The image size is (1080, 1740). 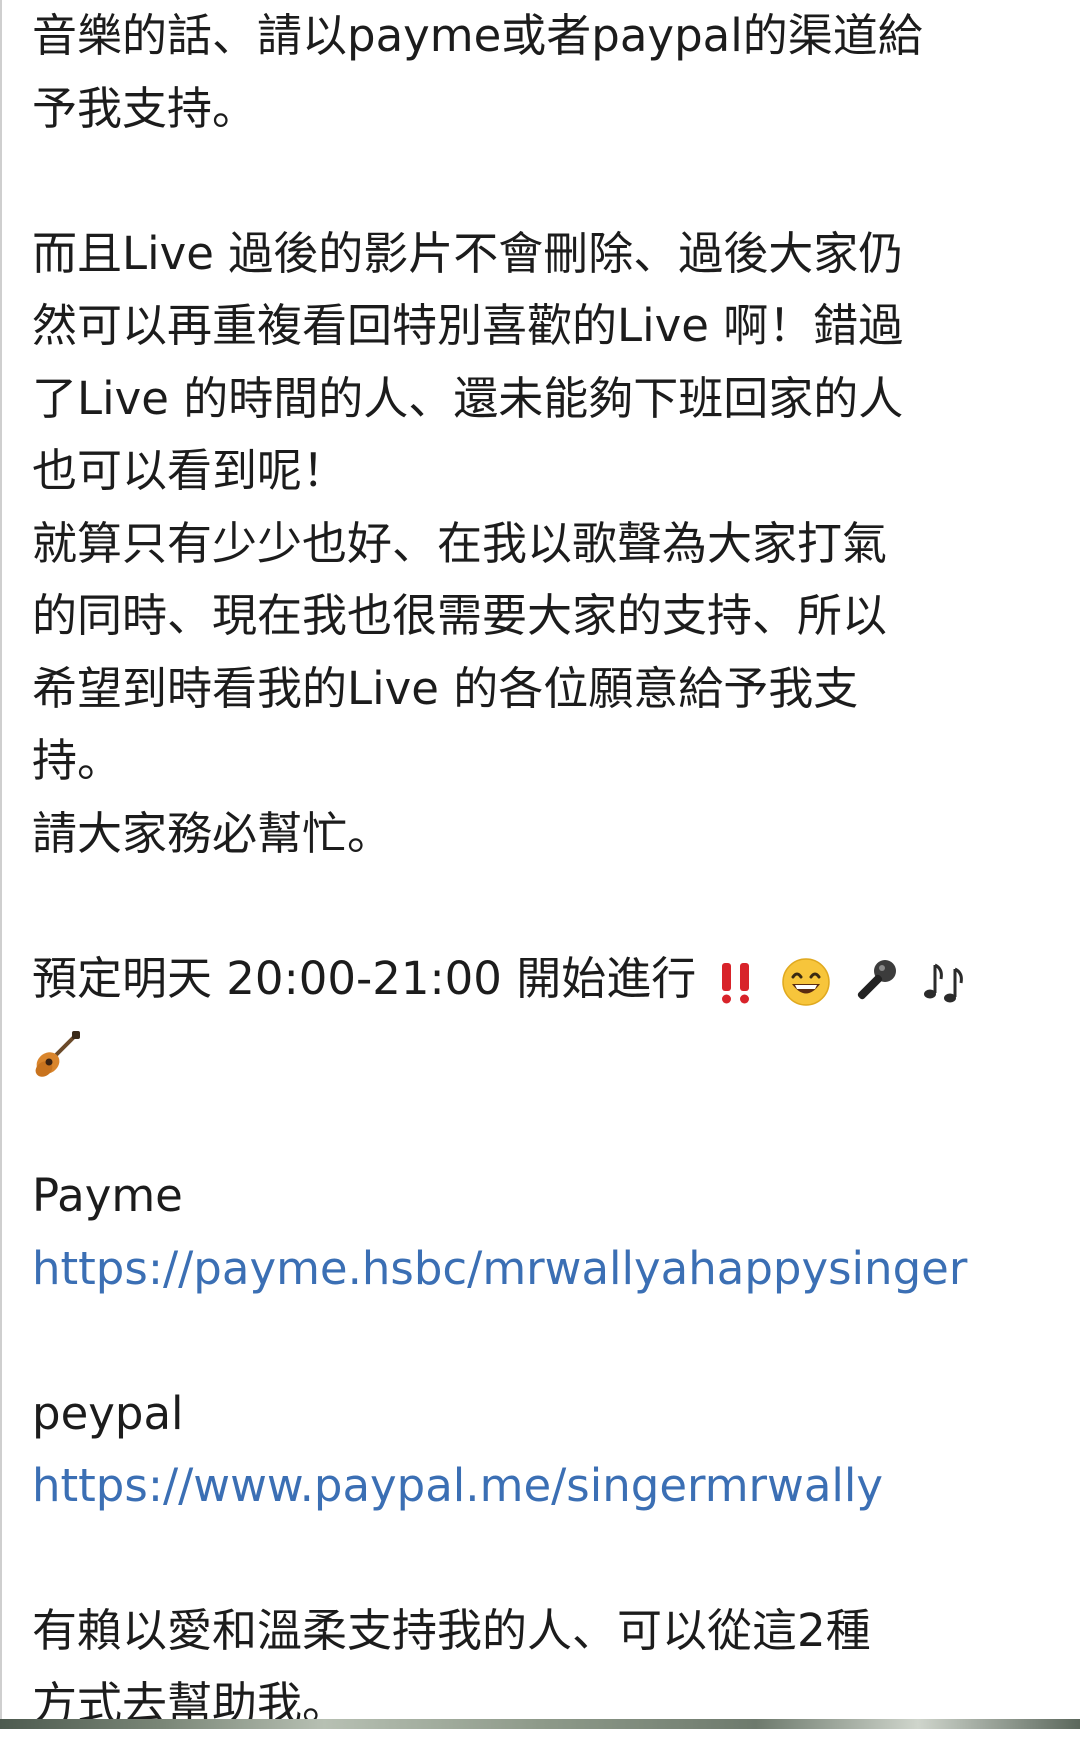 What do you see at coordinates (542, 471) in the screenshot?
I see `text-line: 也可以看到呢！` at bounding box center [542, 471].